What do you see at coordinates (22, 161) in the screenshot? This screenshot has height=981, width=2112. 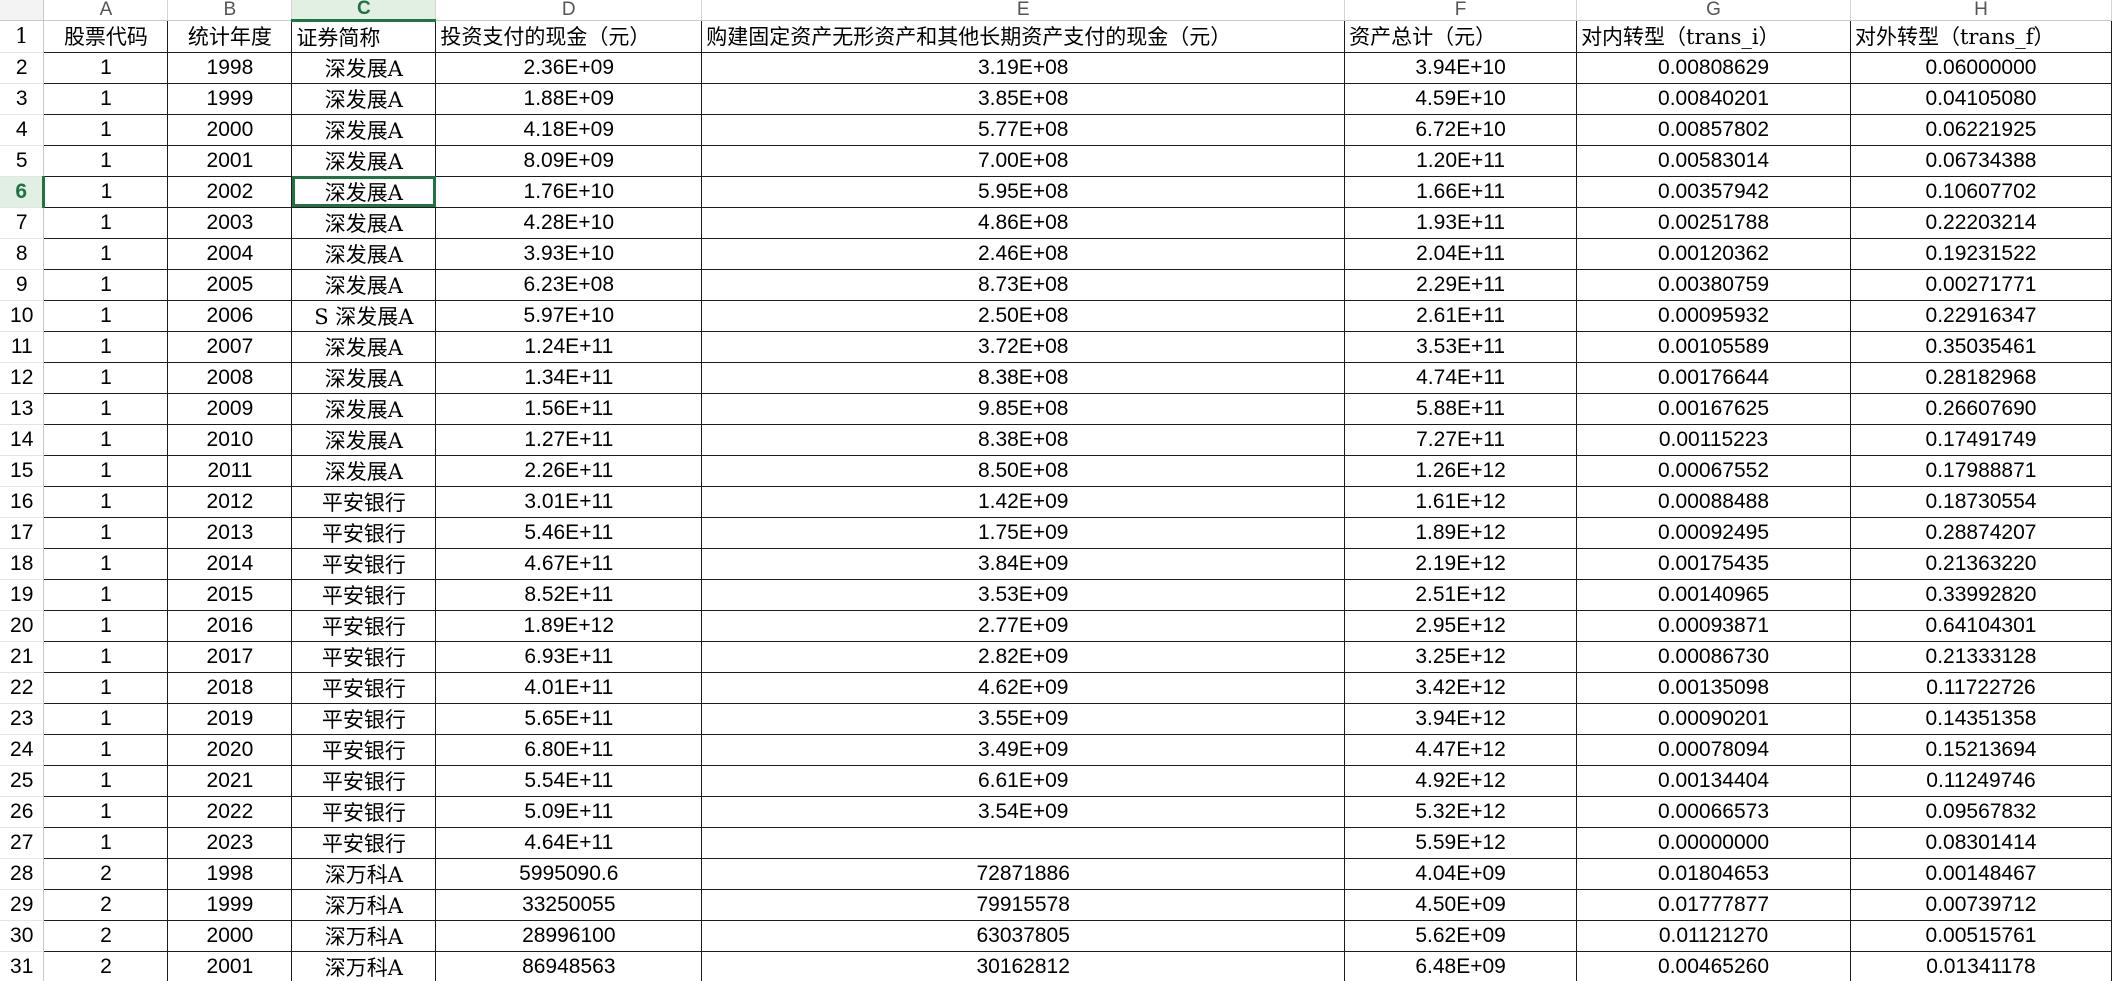 I see `row-number: 5` at bounding box center [22, 161].